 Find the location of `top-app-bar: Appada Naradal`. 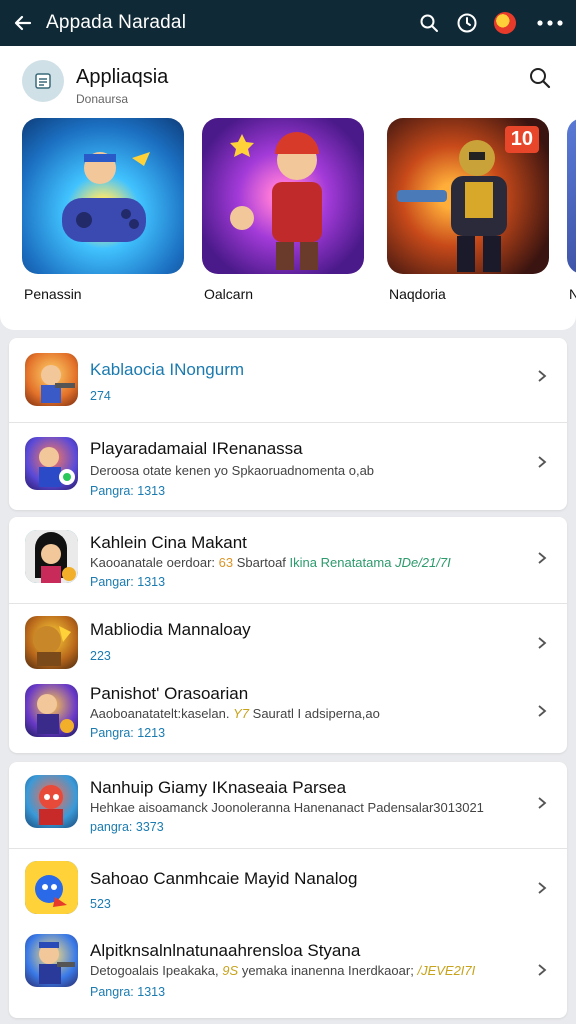

top-app-bar: Appada Naradal is located at coordinates (288, 23).